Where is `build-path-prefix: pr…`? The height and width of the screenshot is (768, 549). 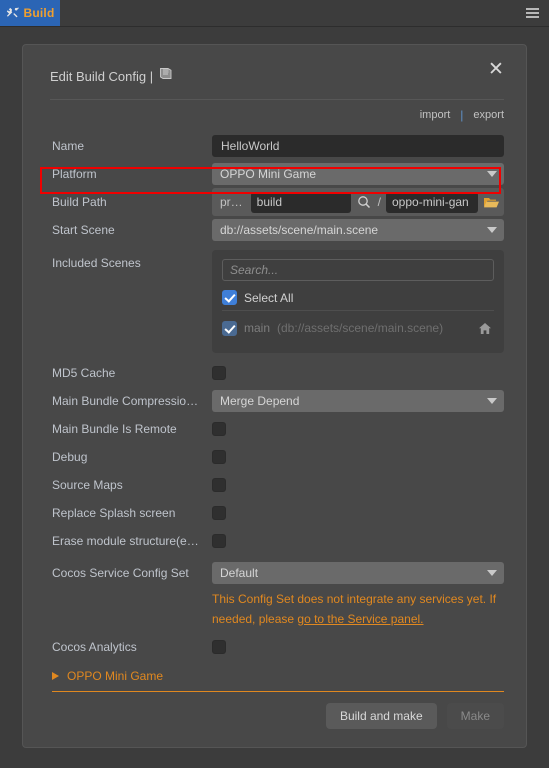 build-path-prefix: pr… is located at coordinates (231, 202).